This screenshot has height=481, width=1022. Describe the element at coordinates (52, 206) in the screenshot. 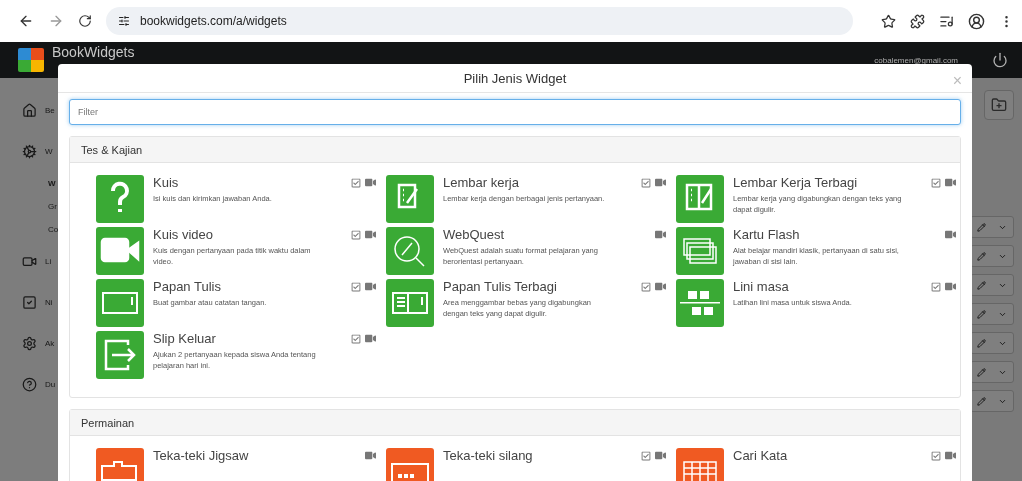

I see `sidebar-label: Gr` at that location.